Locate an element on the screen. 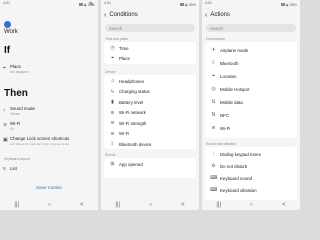 Image resolution: width=320 pixels, height=240 pixels. action-wifi: ≋ Wi-Fi is located at coordinates (251, 128).